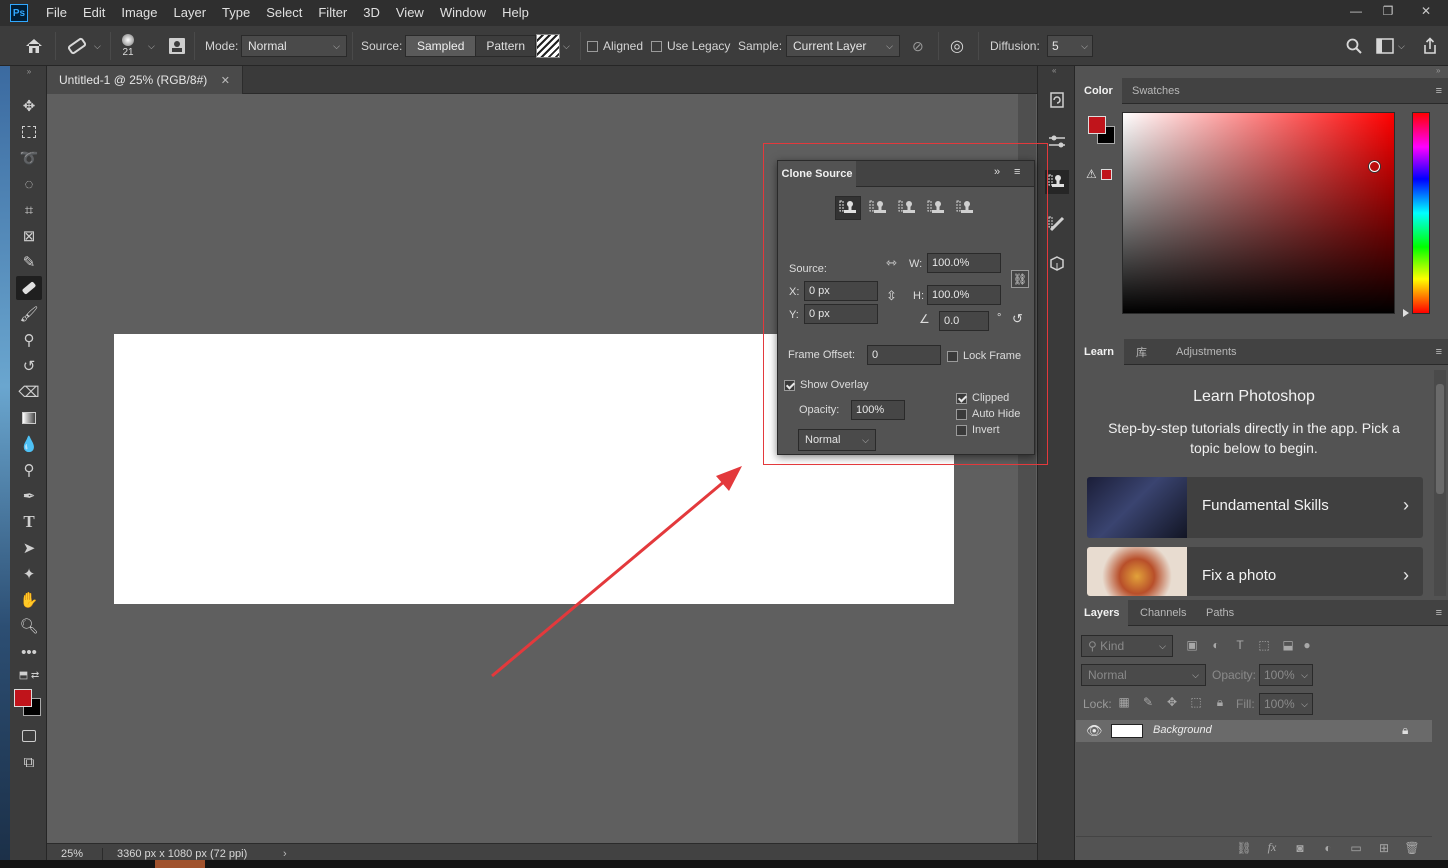 This screenshot has width=1448, height=868. What do you see at coordinates (1143, 675) in the screenshot?
I see `layer-blend-mode-dropdown: Normal ⌵` at bounding box center [1143, 675].